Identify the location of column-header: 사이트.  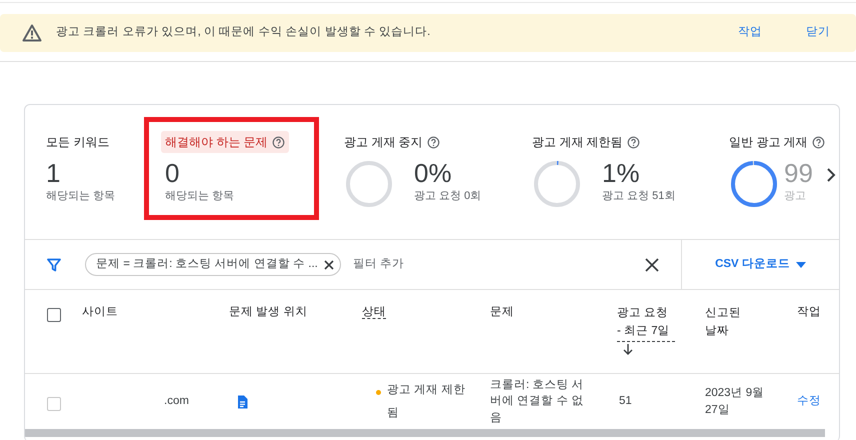
(100, 312).